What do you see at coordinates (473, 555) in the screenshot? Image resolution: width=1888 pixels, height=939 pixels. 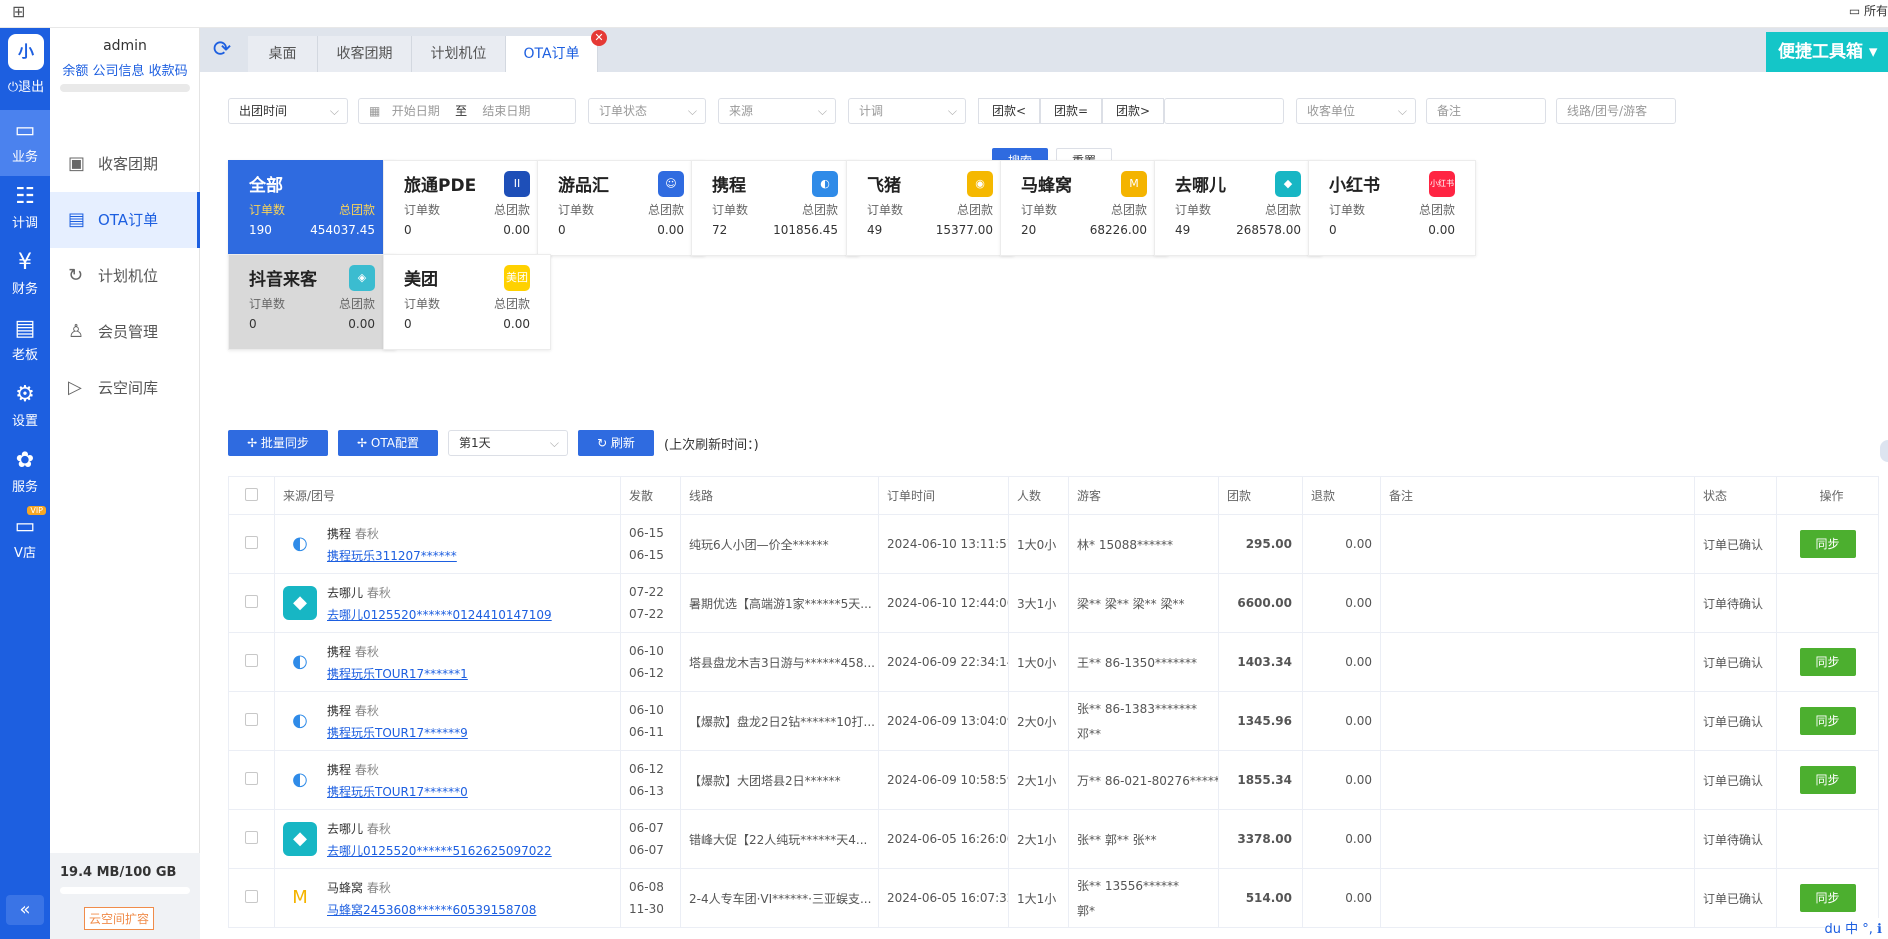 I see `order-code-link: 携程玩乐311207******` at bounding box center [473, 555].